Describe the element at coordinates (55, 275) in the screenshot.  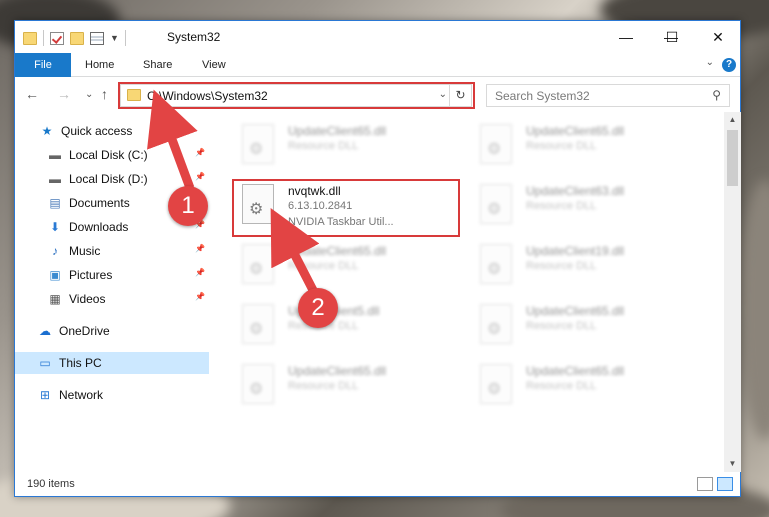
I see `pictures-icon: ▣` at that location.